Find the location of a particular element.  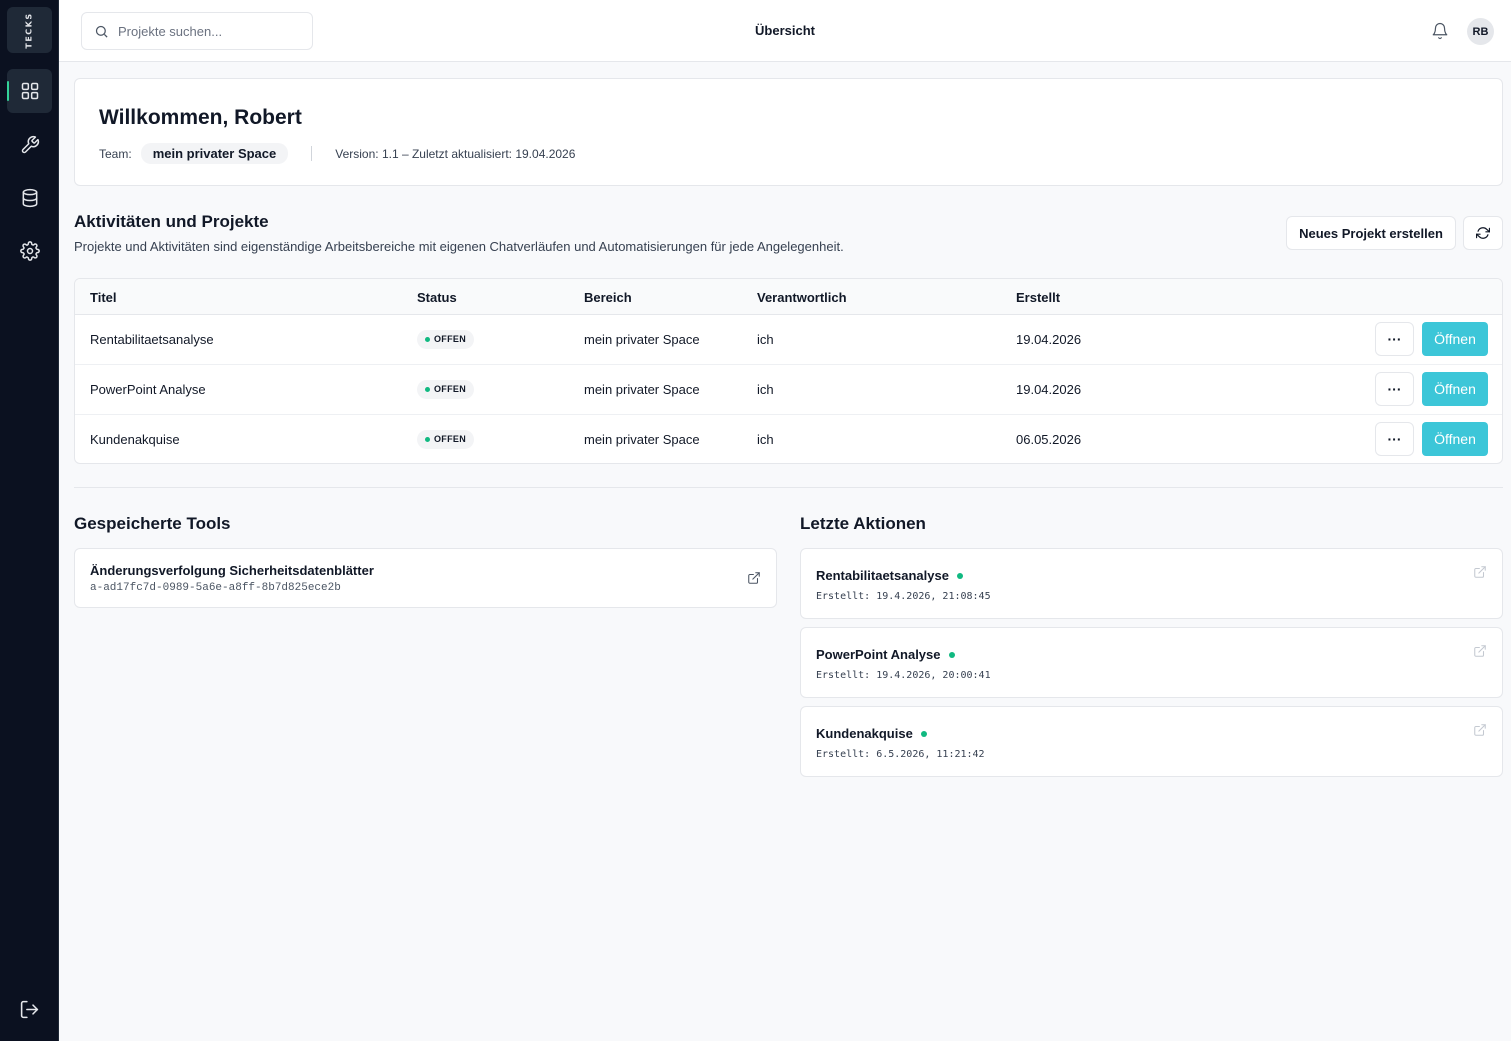

nav-tools is located at coordinates (29, 145).